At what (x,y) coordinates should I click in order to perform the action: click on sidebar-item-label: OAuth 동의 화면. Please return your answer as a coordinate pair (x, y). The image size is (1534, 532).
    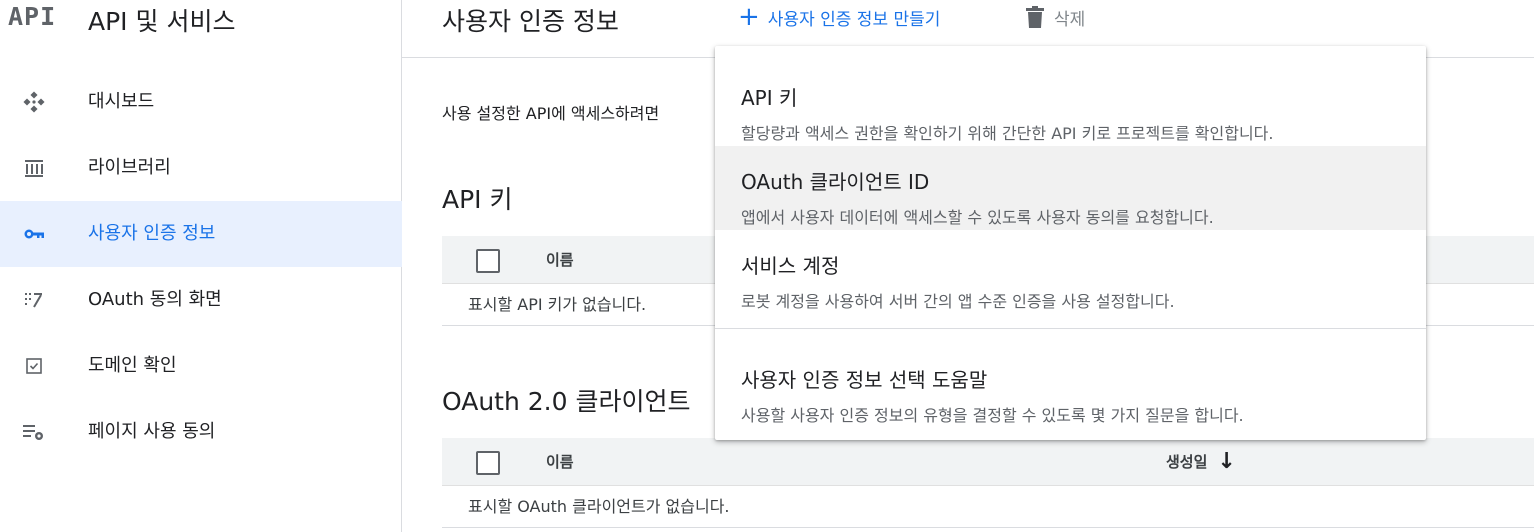
    Looking at the image, I should click on (155, 299).